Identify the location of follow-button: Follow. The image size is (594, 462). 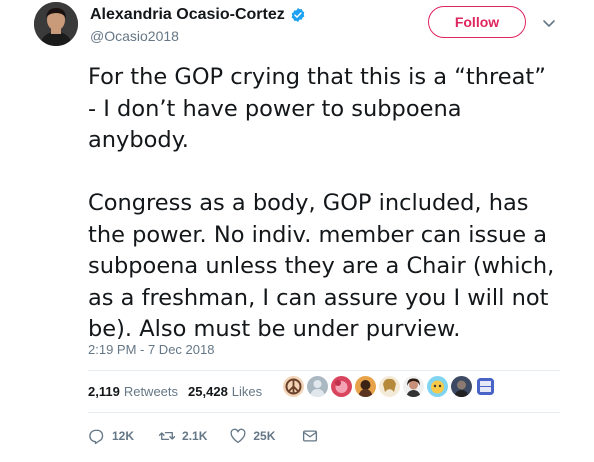
(477, 22).